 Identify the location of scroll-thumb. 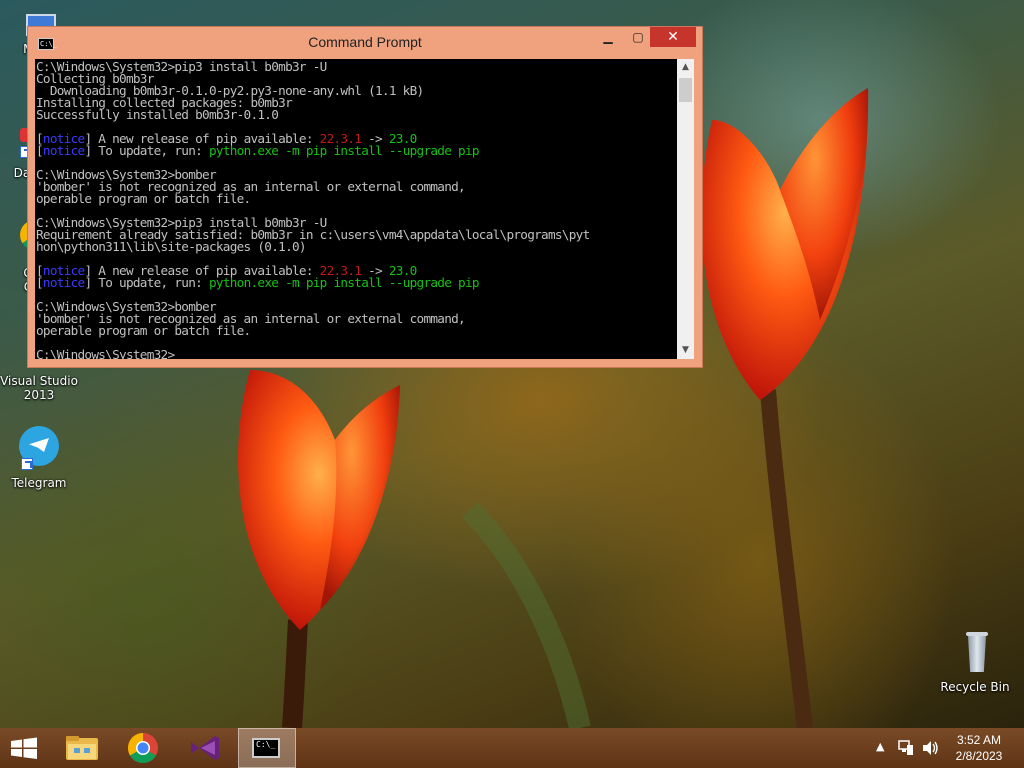
(685, 90).